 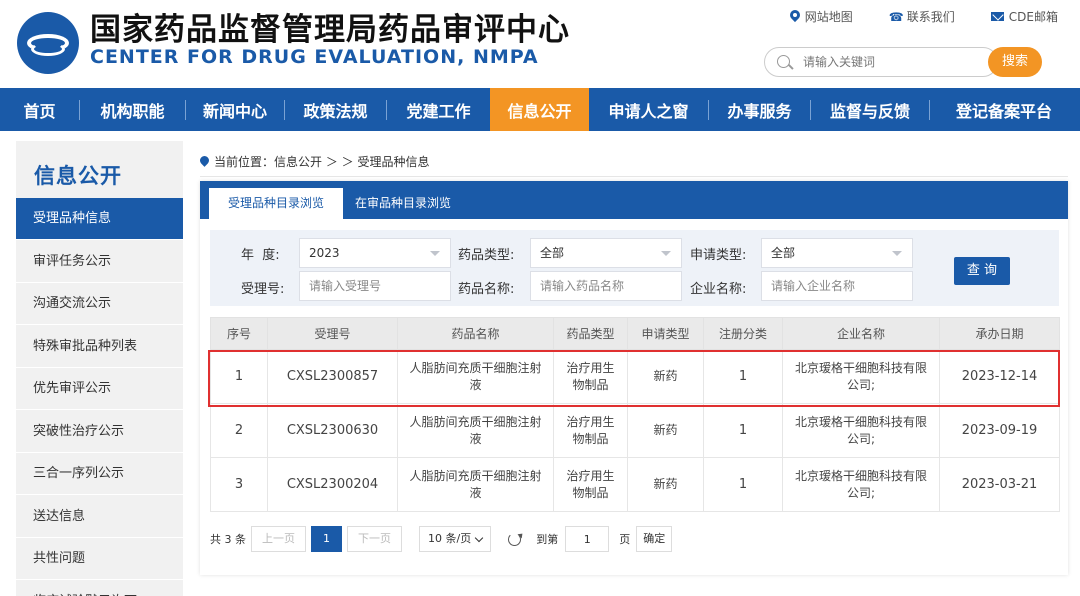 I want to click on page-unit-label: 页, so click(x=625, y=539).